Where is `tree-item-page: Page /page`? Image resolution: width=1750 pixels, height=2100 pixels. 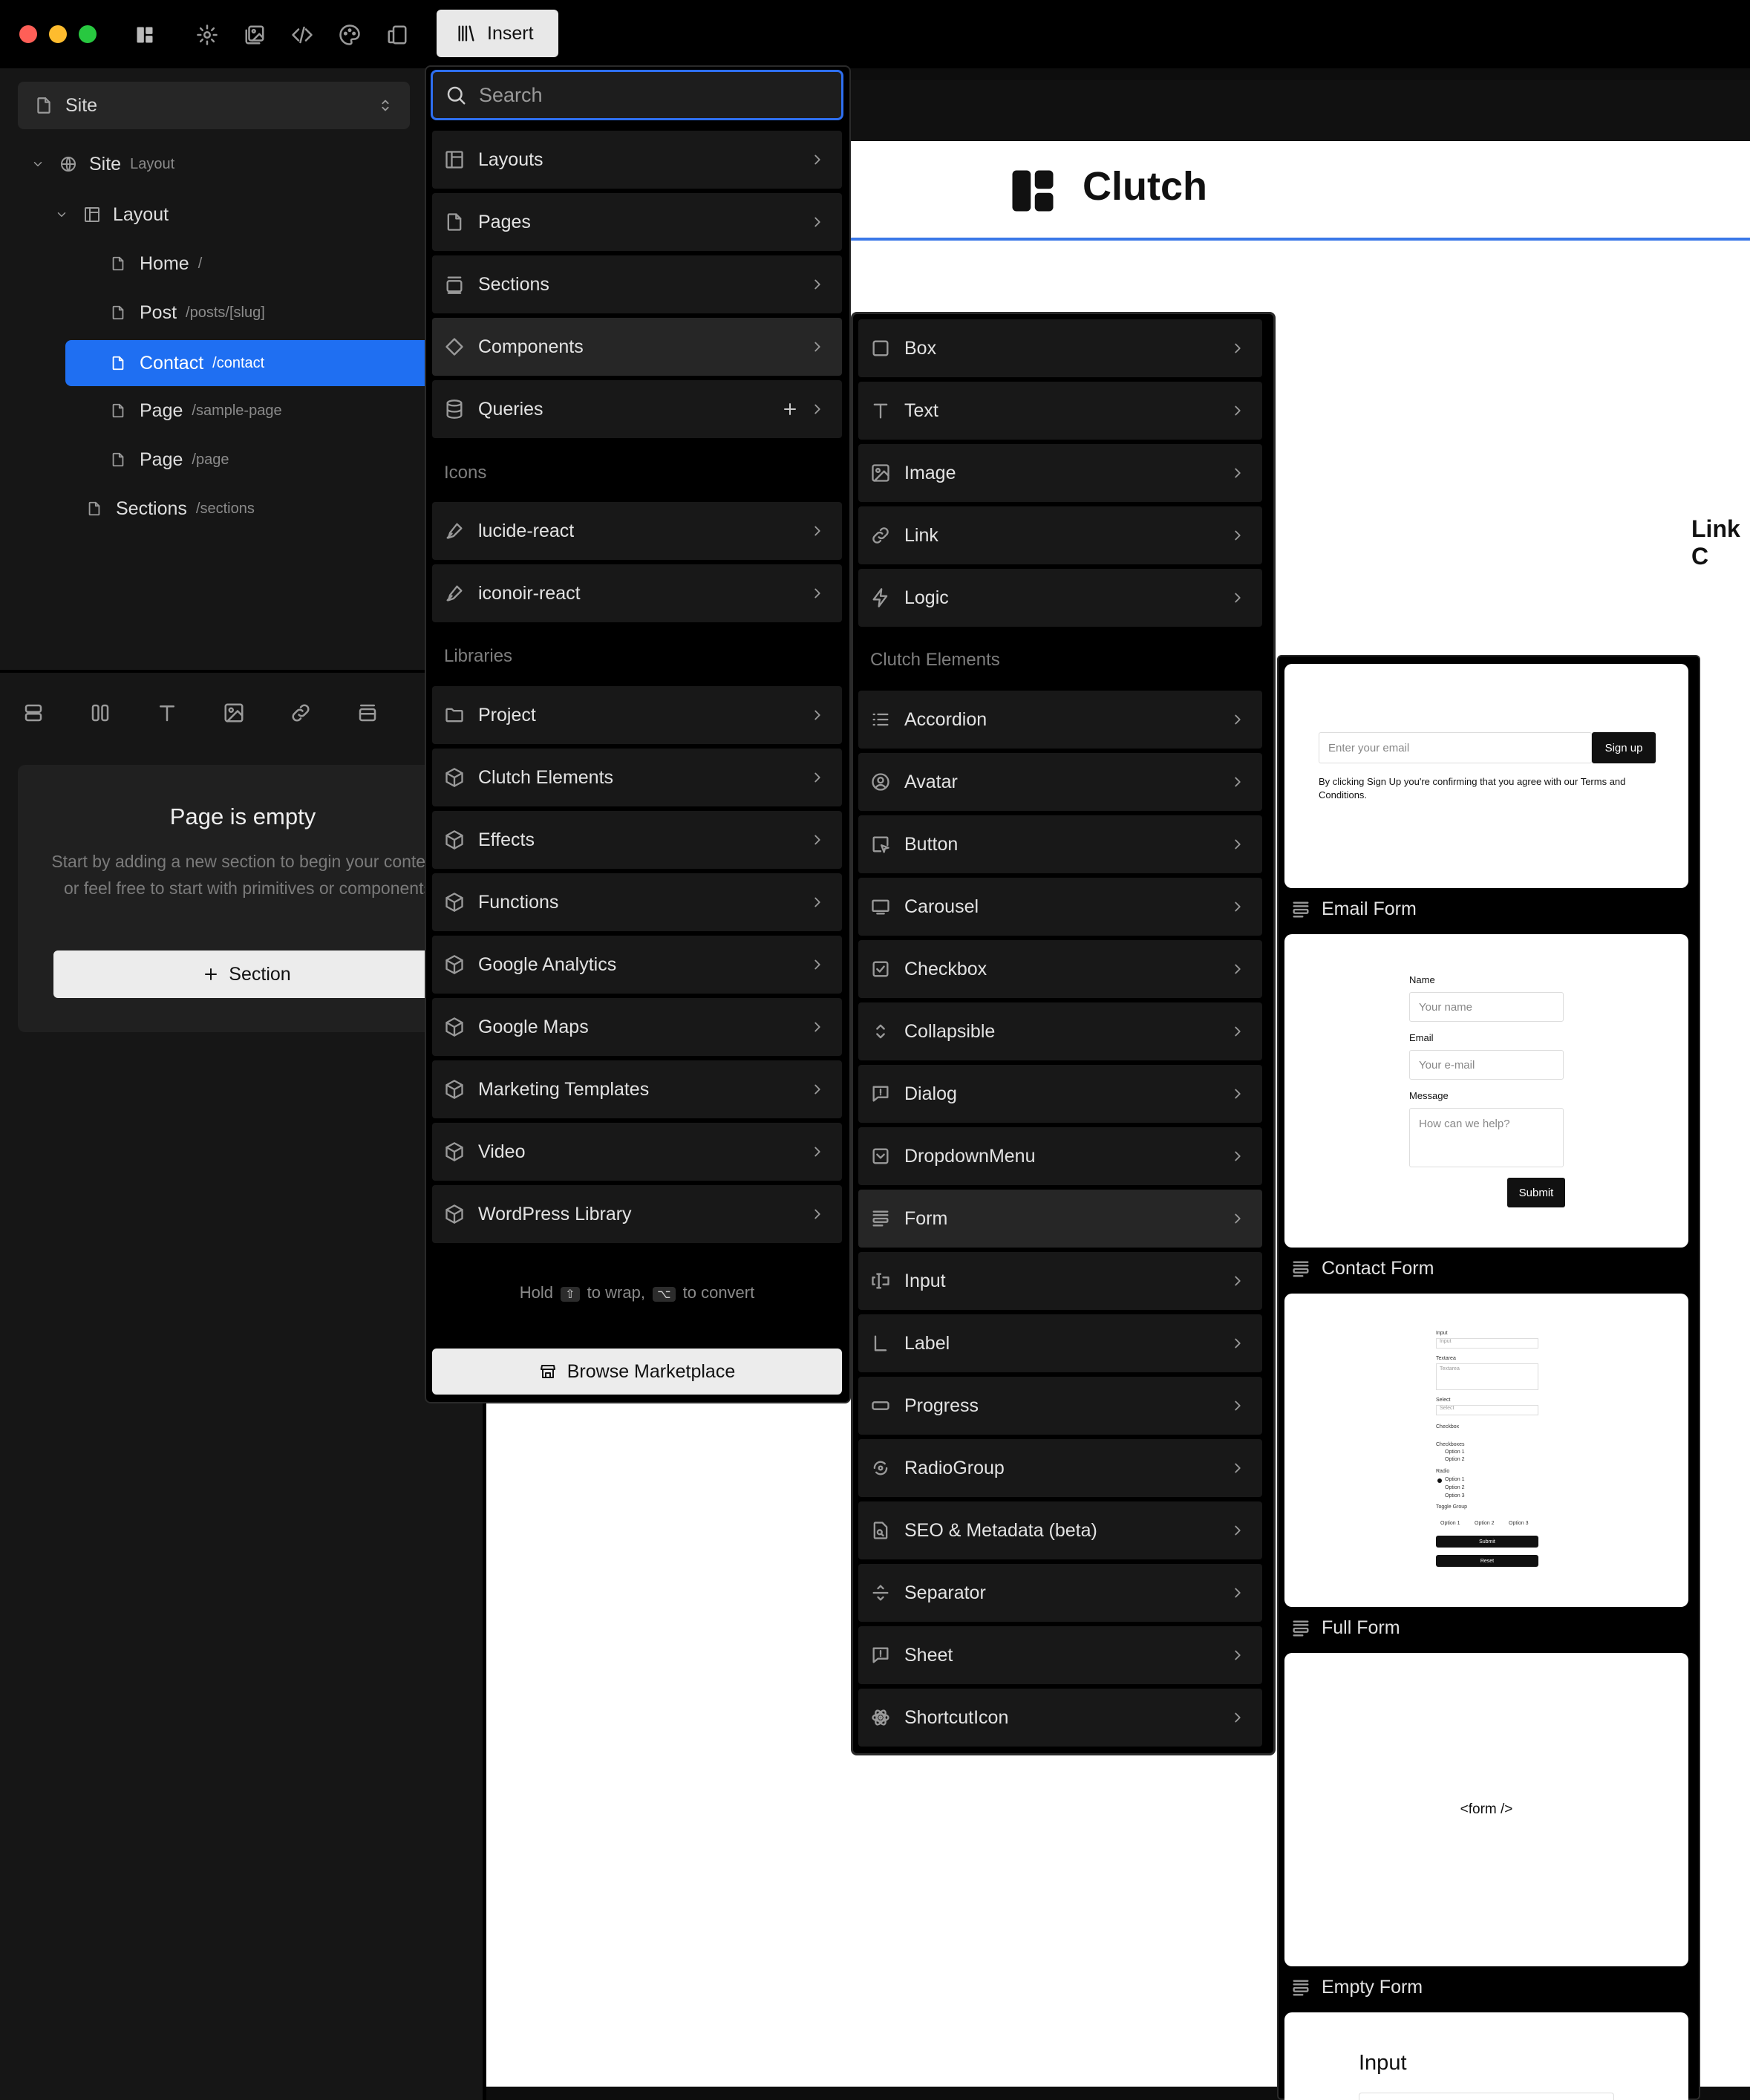 tree-item-page: Page /page is located at coordinates (213, 459).